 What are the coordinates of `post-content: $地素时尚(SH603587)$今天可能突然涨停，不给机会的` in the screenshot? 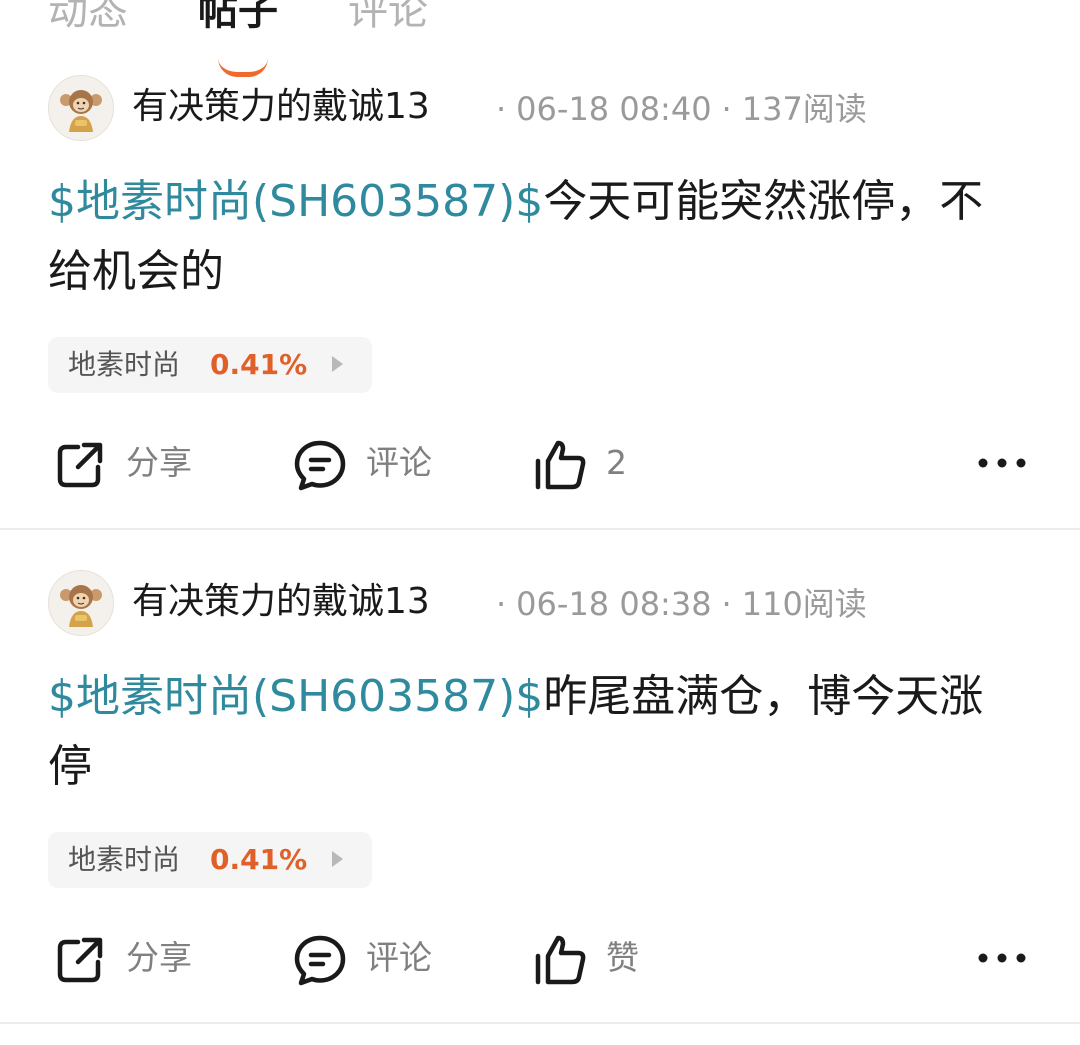 It's located at (528, 237).